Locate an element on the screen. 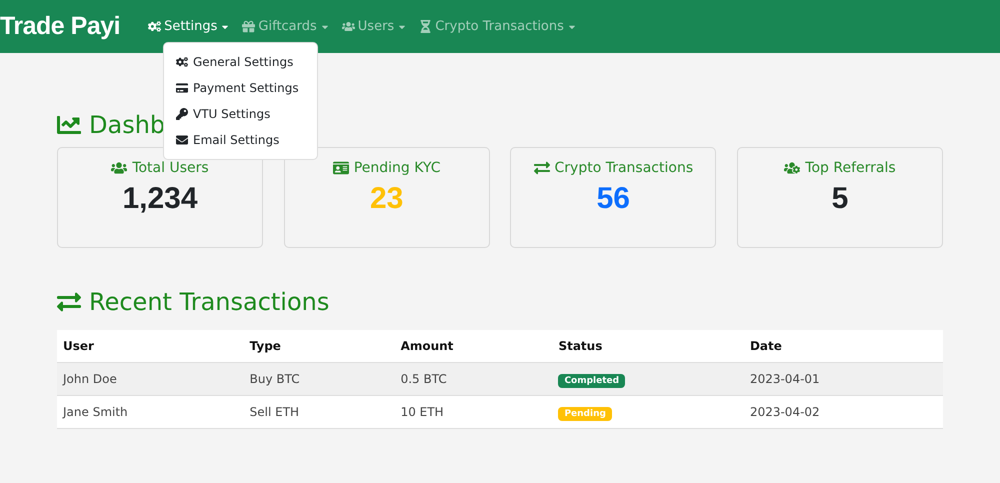  nav-dropdown: Crypto Transactions is located at coordinates (498, 26).